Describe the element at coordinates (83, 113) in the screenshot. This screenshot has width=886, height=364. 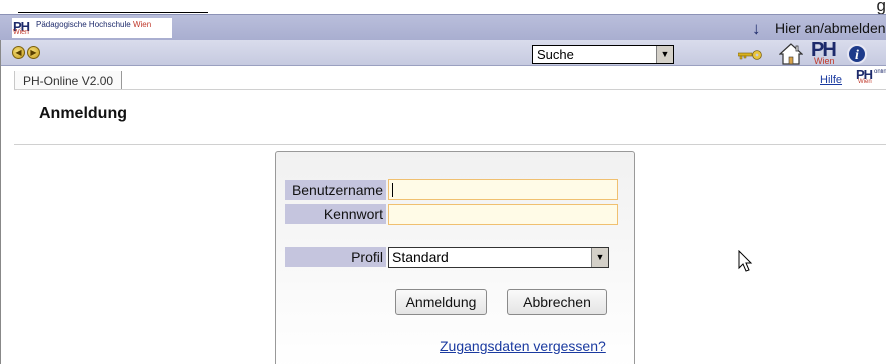
I see `page-title: Anmeldung` at that location.